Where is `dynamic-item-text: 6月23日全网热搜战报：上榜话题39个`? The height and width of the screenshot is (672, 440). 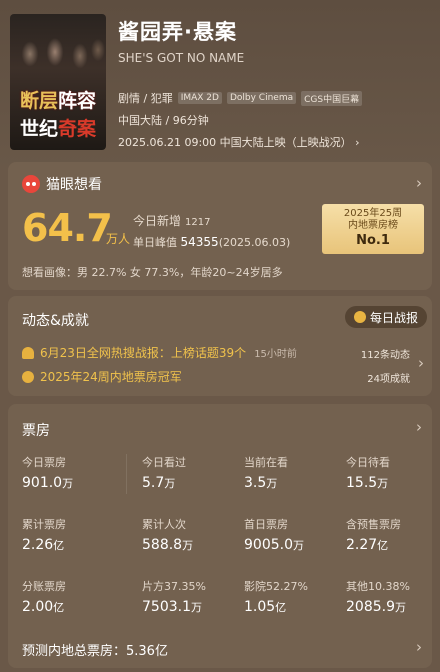
dynamic-item-text: 6月23日全网热搜战报：上榜话题39个 is located at coordinates (143, 353).